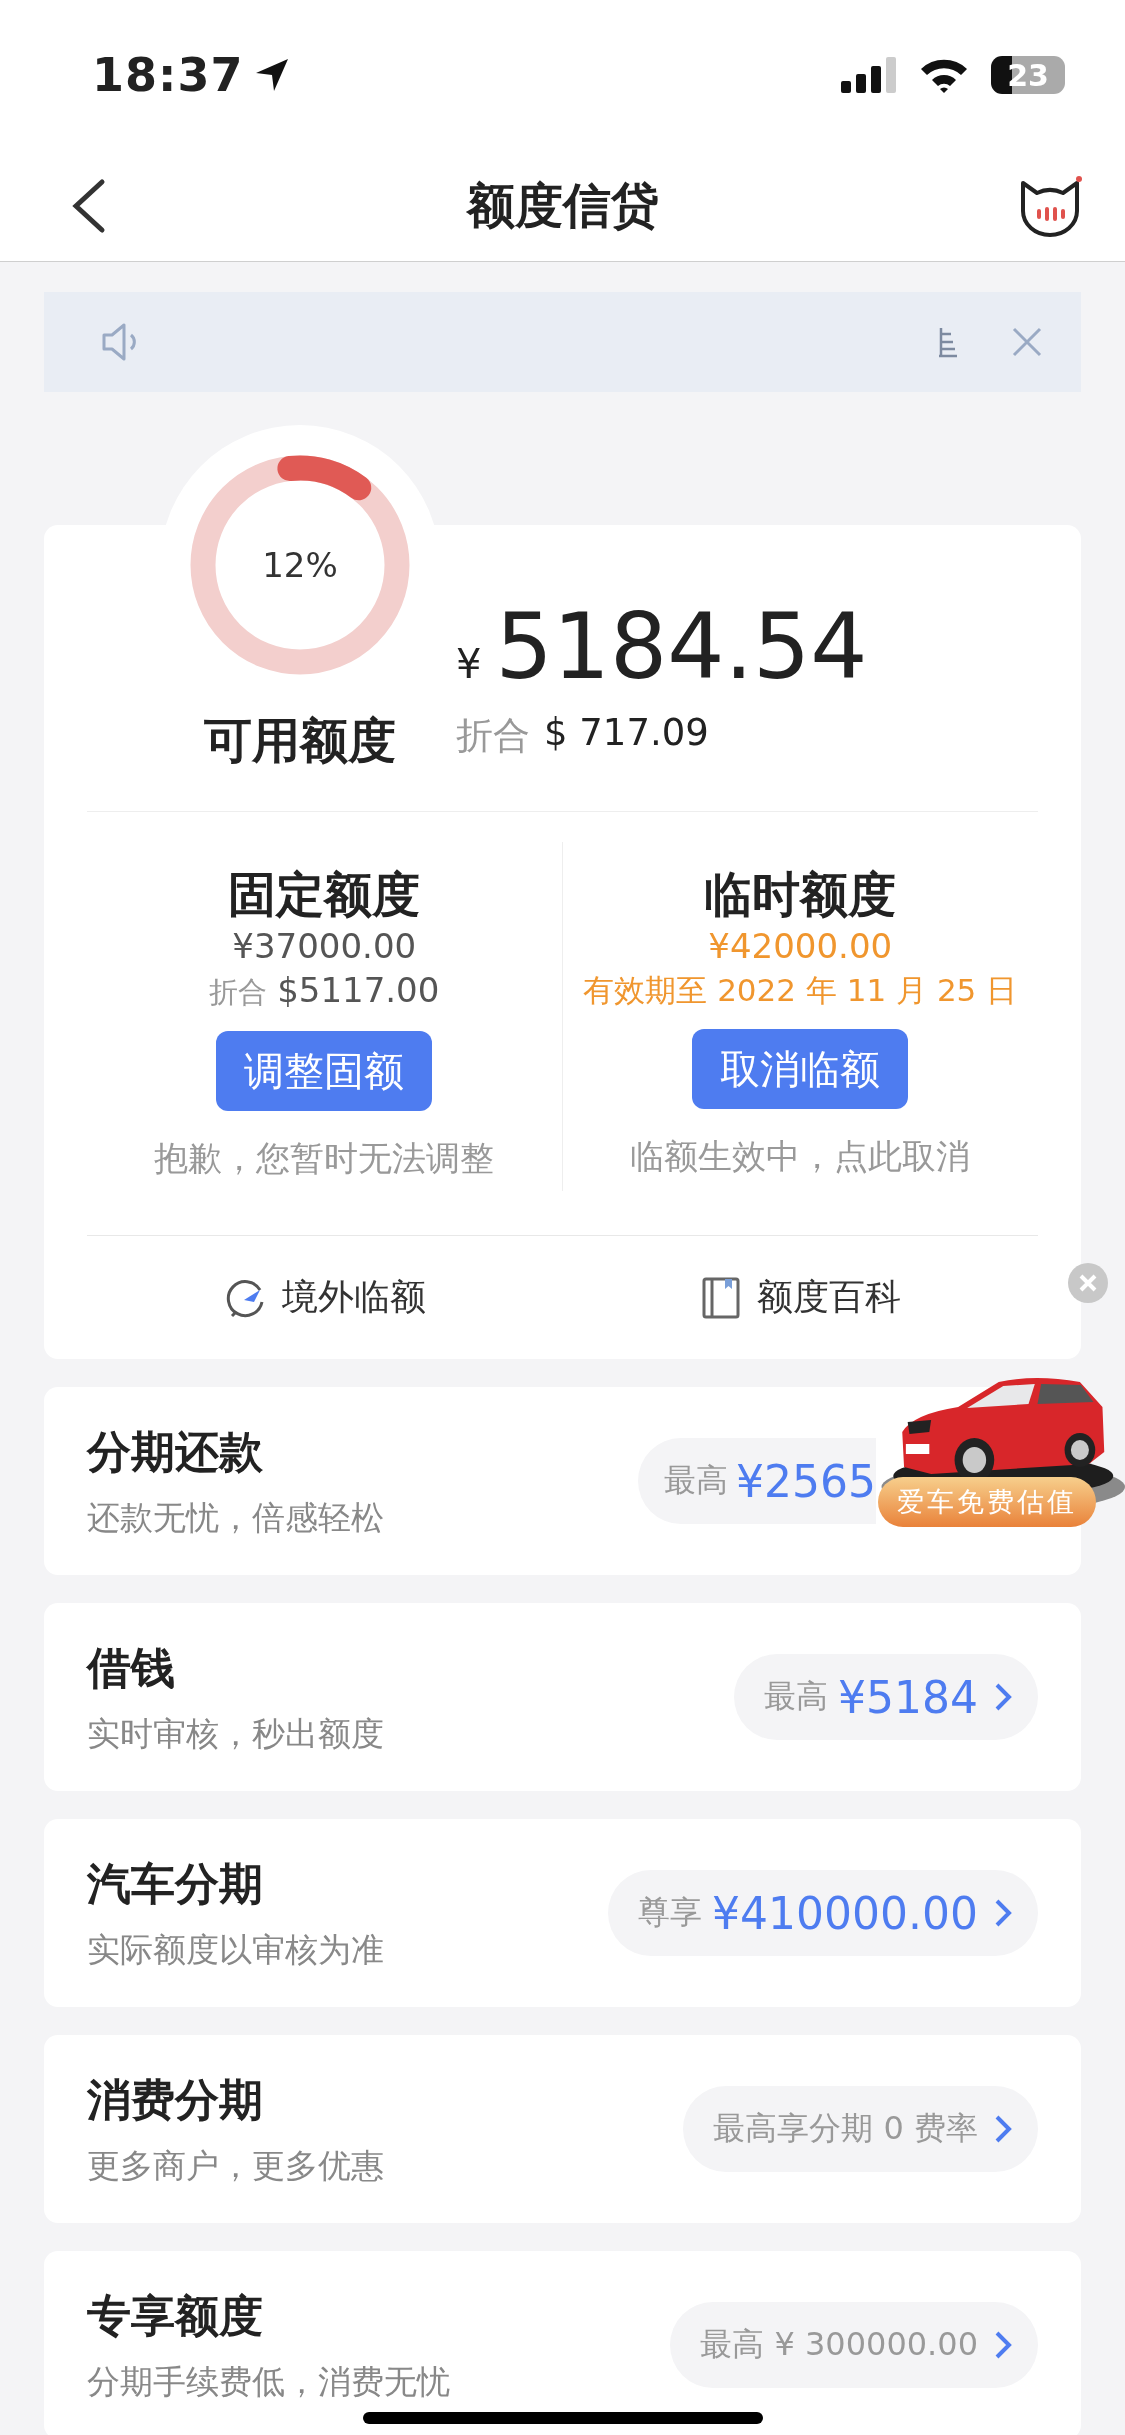 Image resolution: width=1125 pixels, height=2435 pixels. I want to click on product-title: 分期还款, so click(175, 1452).